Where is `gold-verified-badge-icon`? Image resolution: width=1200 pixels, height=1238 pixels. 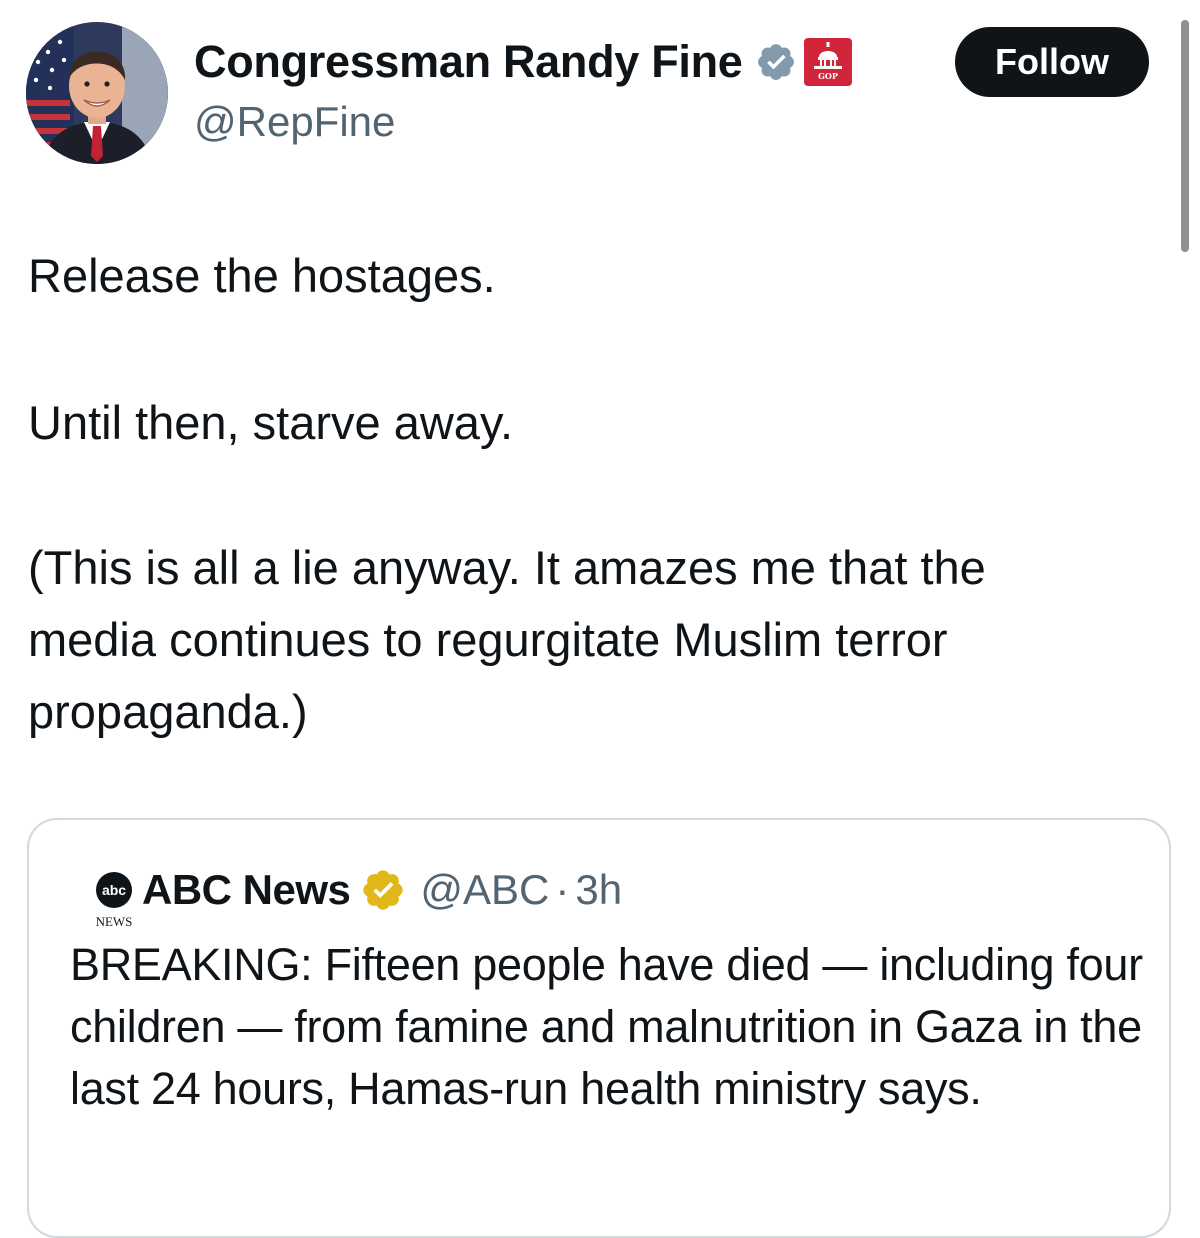
gold-verified-badge-icon is located at coordinates (383, 890).